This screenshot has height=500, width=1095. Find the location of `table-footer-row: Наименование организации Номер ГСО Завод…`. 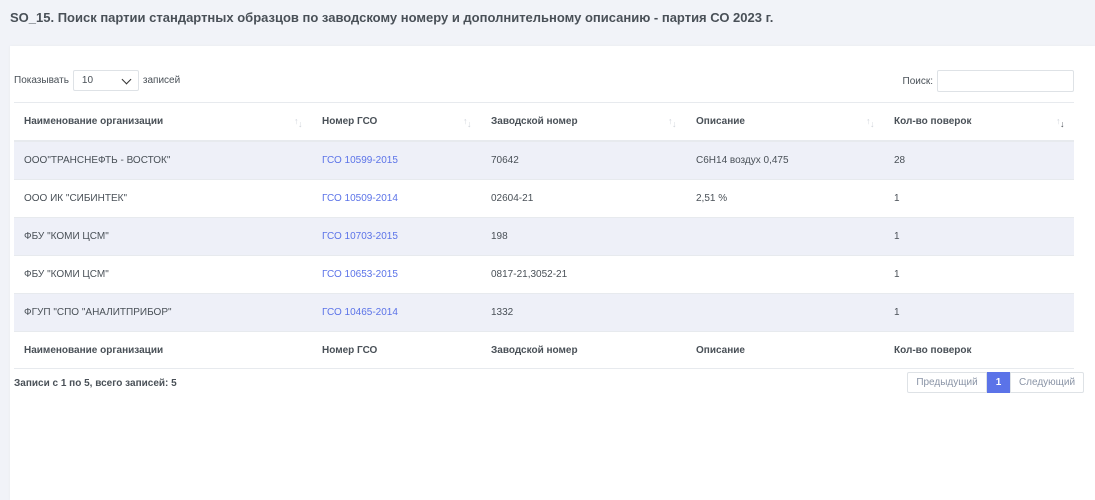

table-footer-row: Наименование организации Номер ГСО Завод… is located at coordinates (544, 350).